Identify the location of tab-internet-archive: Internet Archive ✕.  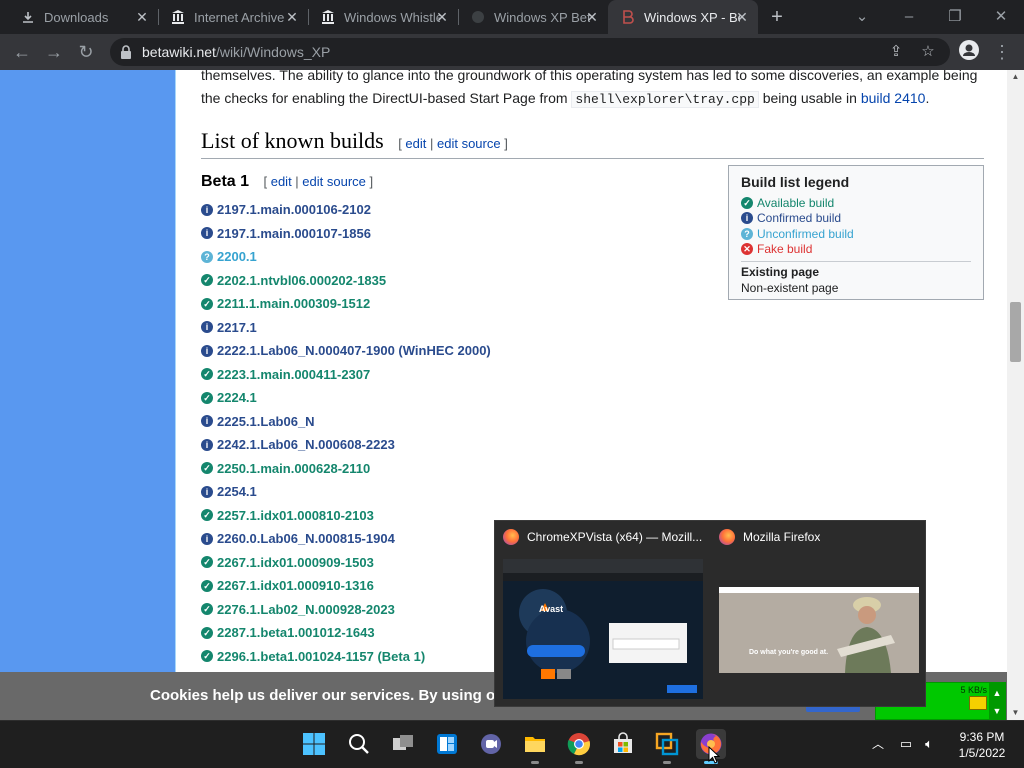
(233, 17).